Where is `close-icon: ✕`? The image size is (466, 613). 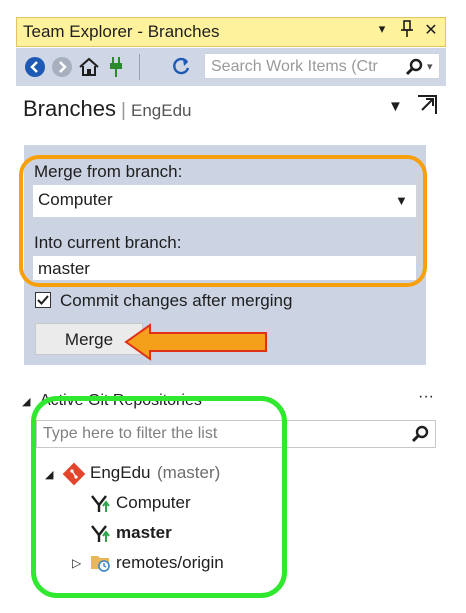
close-icon: ✕ is located at coordinates (431, 30).